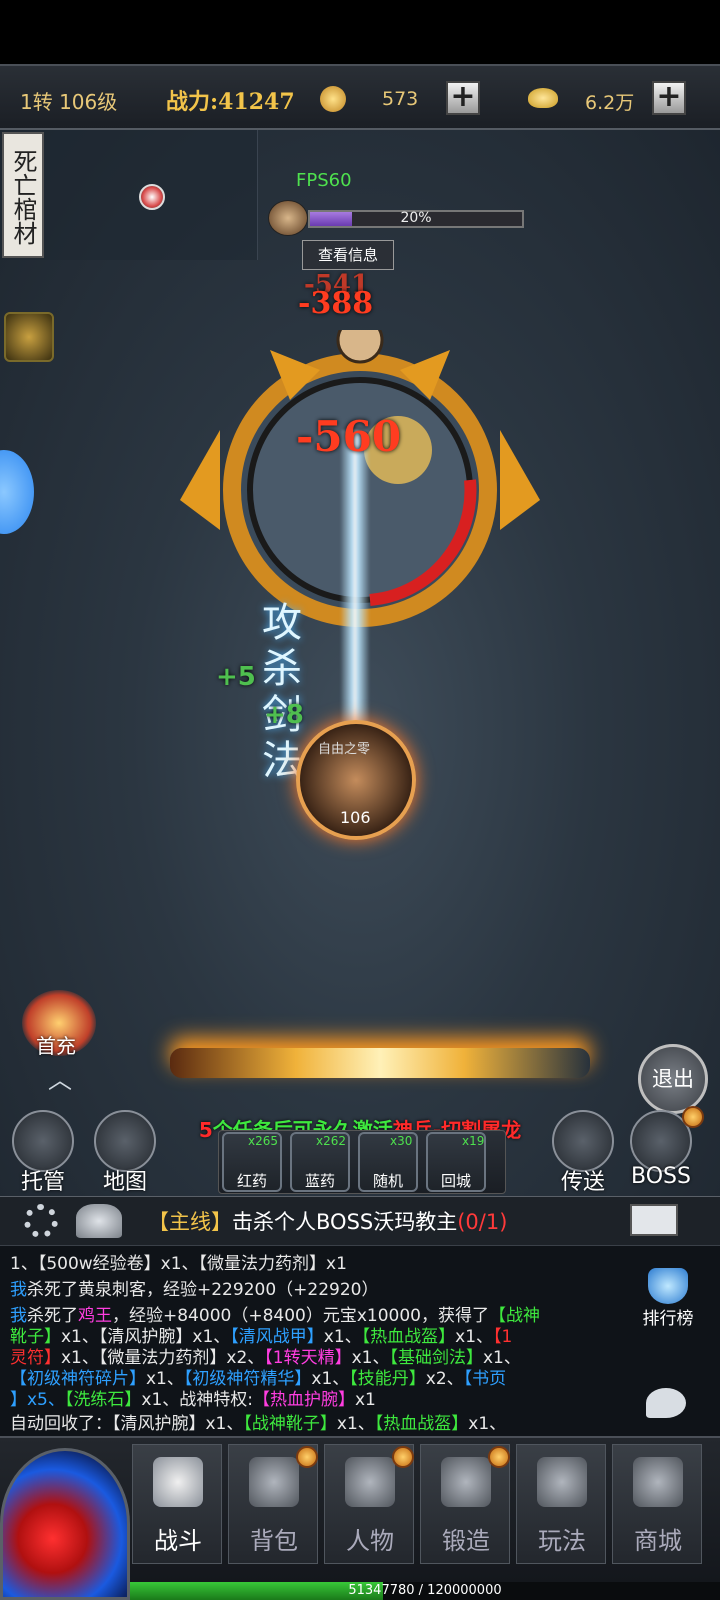 This screenshot has height=1600, width=720. I want to click on shop-gate-icon, so click(658, 1482).